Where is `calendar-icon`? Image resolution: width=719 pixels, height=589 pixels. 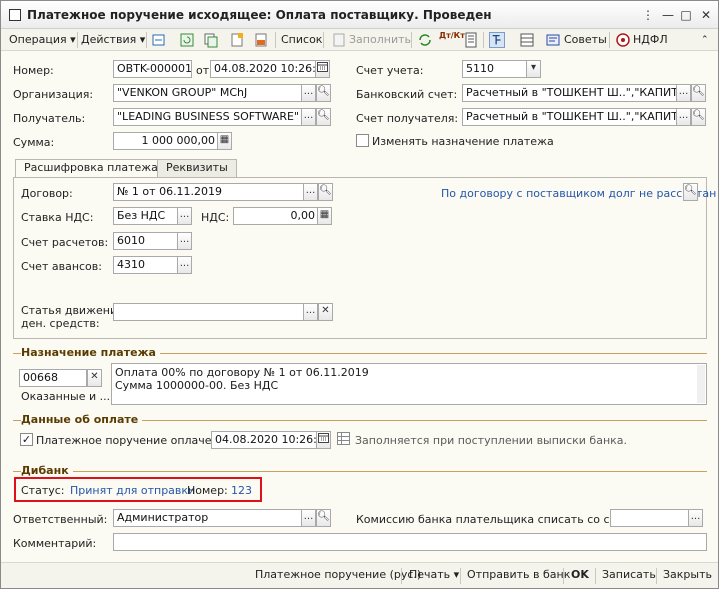
calendar-icon is located at coordinates (323, 438).